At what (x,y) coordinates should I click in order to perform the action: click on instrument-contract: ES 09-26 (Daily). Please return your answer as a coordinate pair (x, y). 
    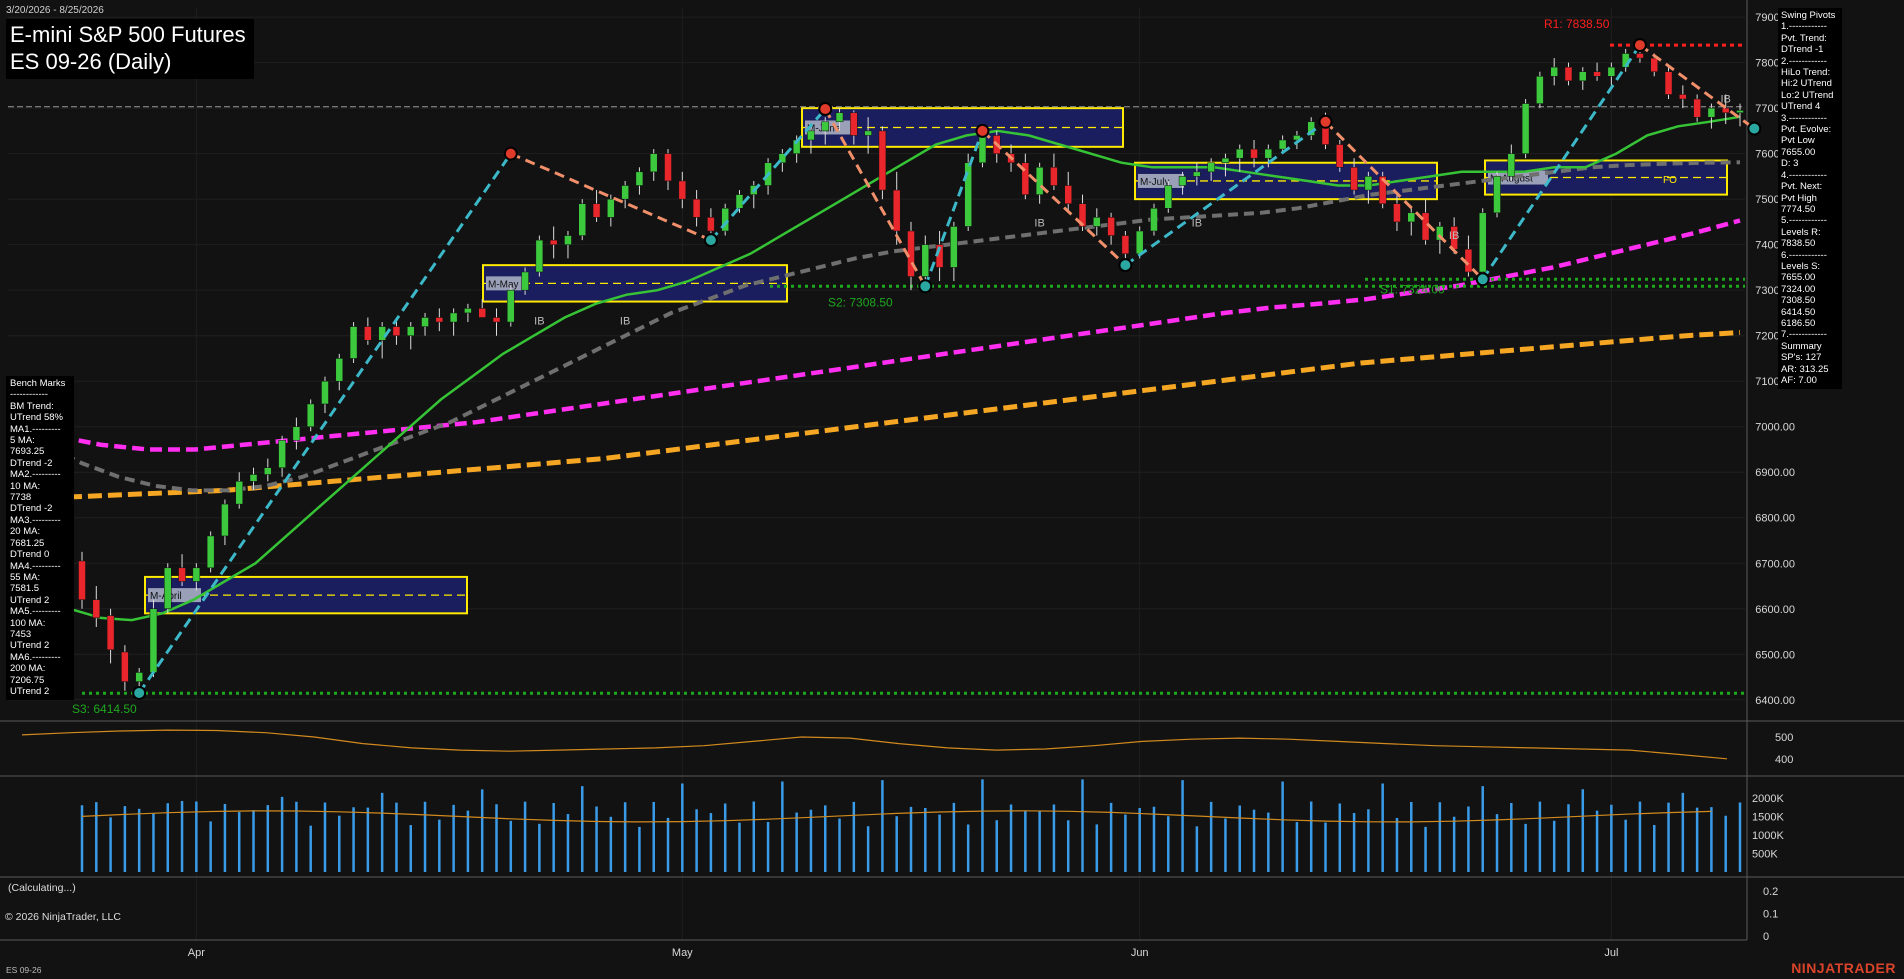
    Looking at the image, I should click on (91, 61).